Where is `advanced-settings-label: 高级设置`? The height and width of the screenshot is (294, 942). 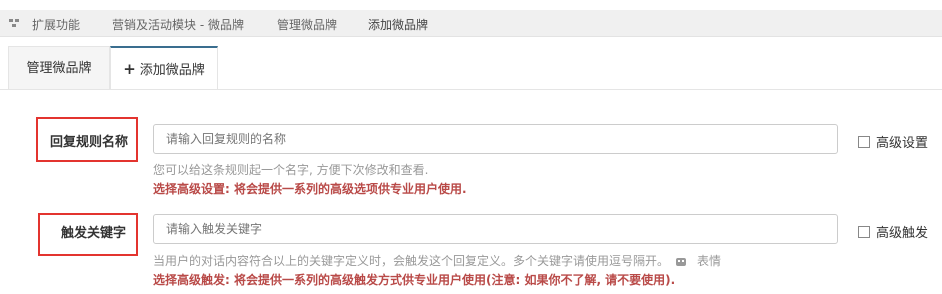 advanced-settings-label: 高级设置 is located at coordinates (902, 143).